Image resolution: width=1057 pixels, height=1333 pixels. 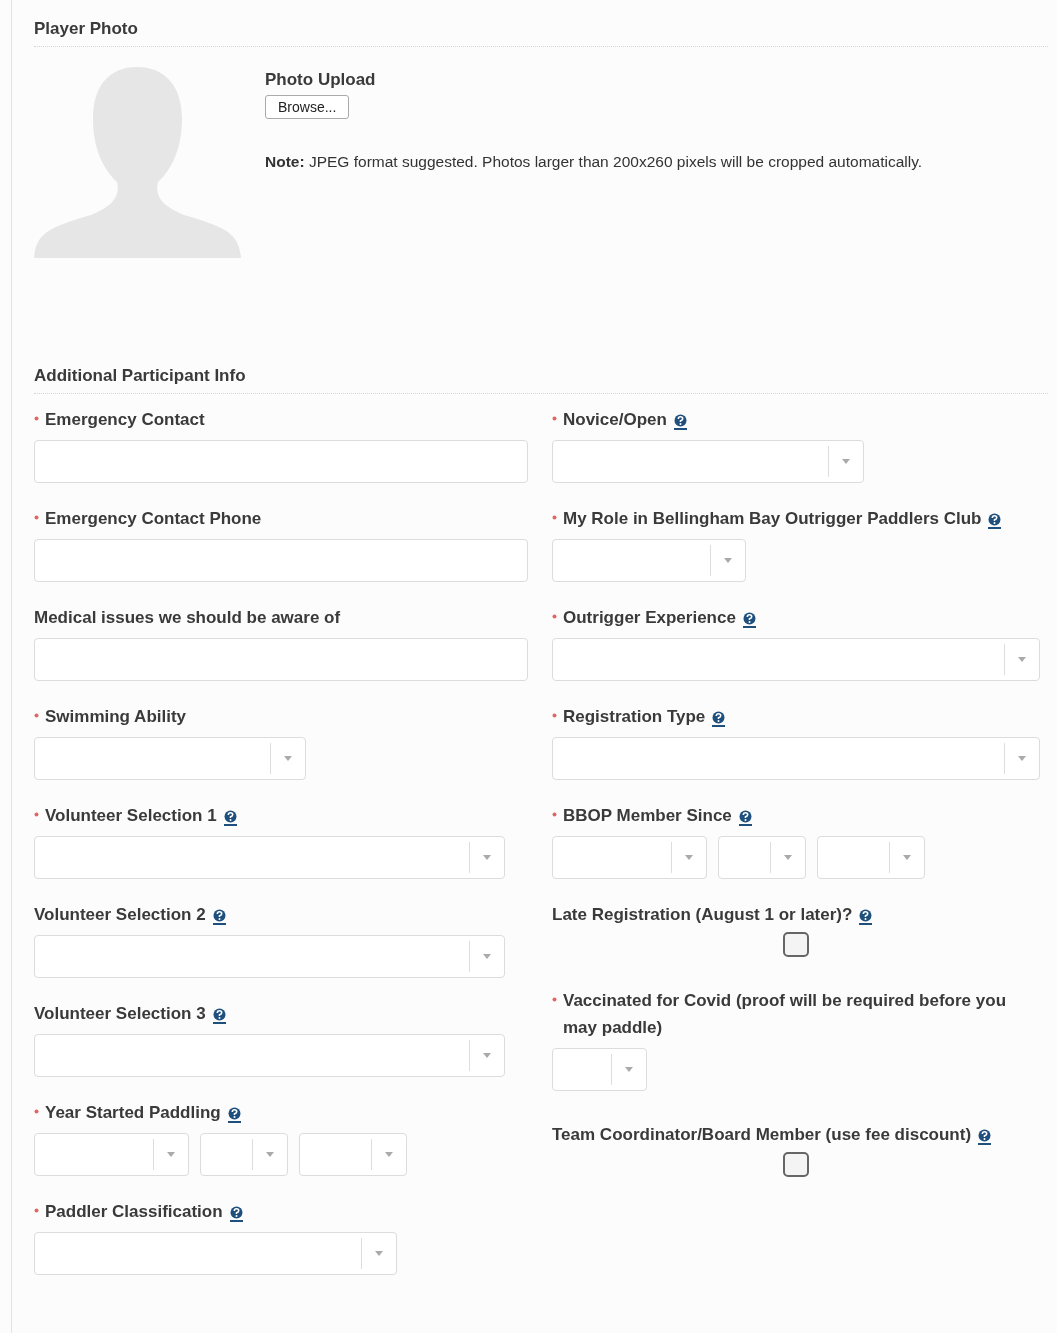 What do you see at coordinates (762, 1135) in the screenshot?
I see `field-label: Team Coordinator/Board Member (use fee discount)` at bounding box center [762, 1135].